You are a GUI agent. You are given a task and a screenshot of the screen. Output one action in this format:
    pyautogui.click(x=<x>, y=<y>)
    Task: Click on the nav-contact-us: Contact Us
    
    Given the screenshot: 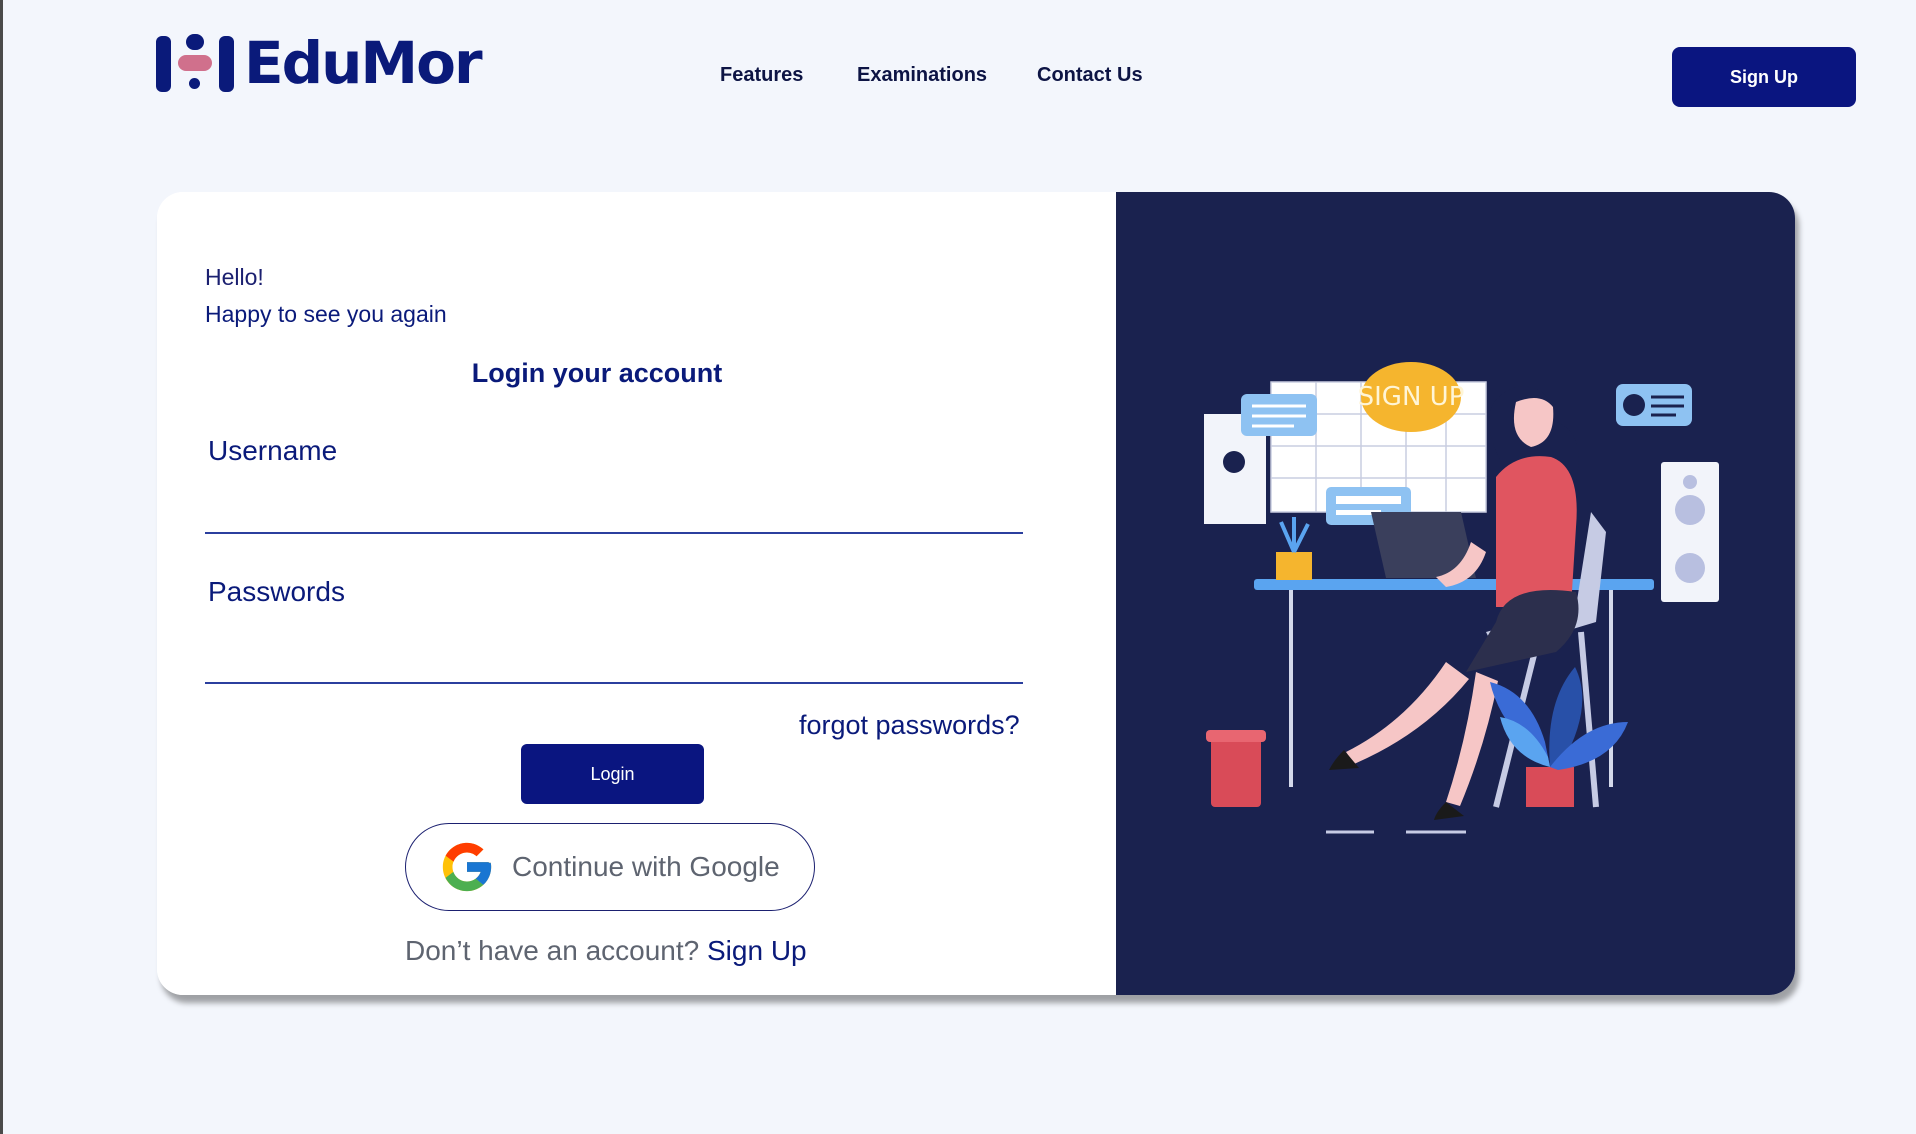 What is the action you would take?
    pyautogui.click(x=1090, y=75)
    